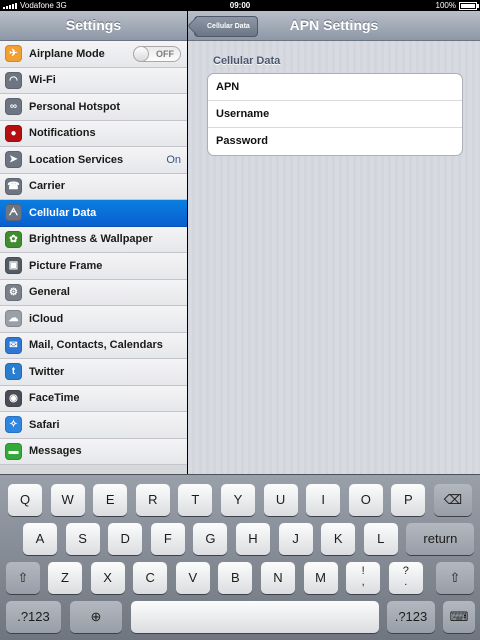 The image size is (480, 640). I want to click on safari-icon: ✧, so click(13, 425).